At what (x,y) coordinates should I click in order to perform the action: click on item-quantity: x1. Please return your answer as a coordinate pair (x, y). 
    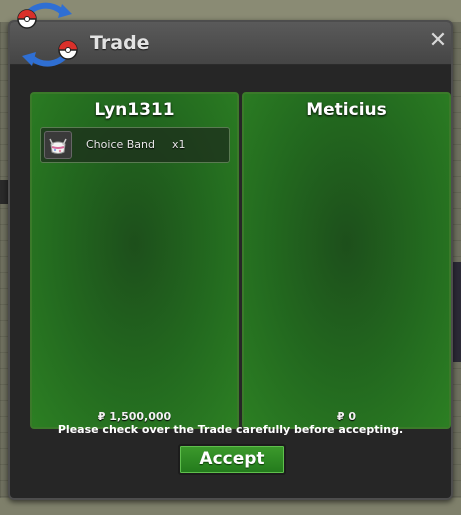
    Looking at the image, I should click on (179, 144).